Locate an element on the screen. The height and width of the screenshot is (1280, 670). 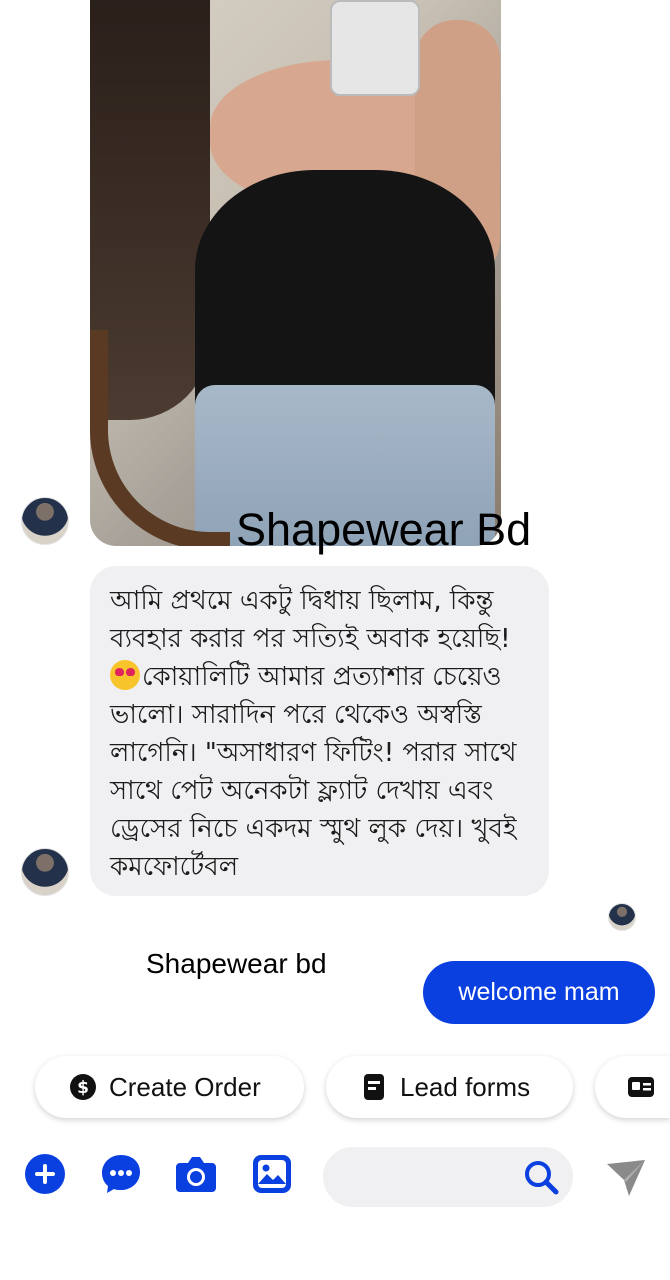
photo-top is located at coordinates (345, 295).